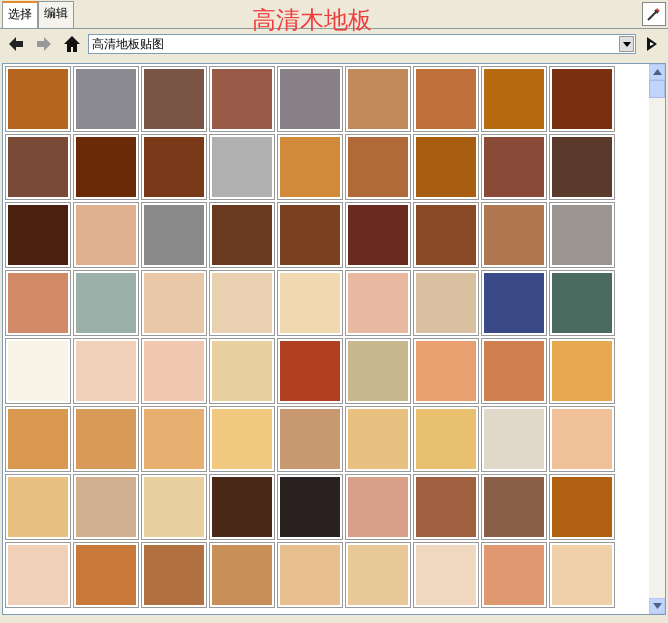 The height and width of the screenshot is (623, 668). What do you see at coordinates (56, 14) in the screenshot?
I see `tab: 编辑` at bounding box center [56, 14].